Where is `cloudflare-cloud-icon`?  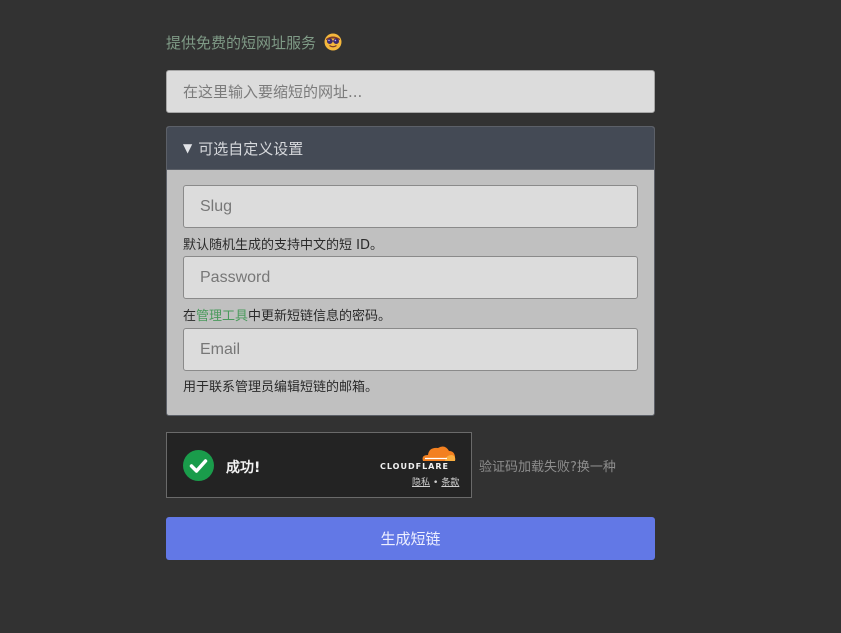
cloudflare-cloud-icon is located at coordinates (438, 453).